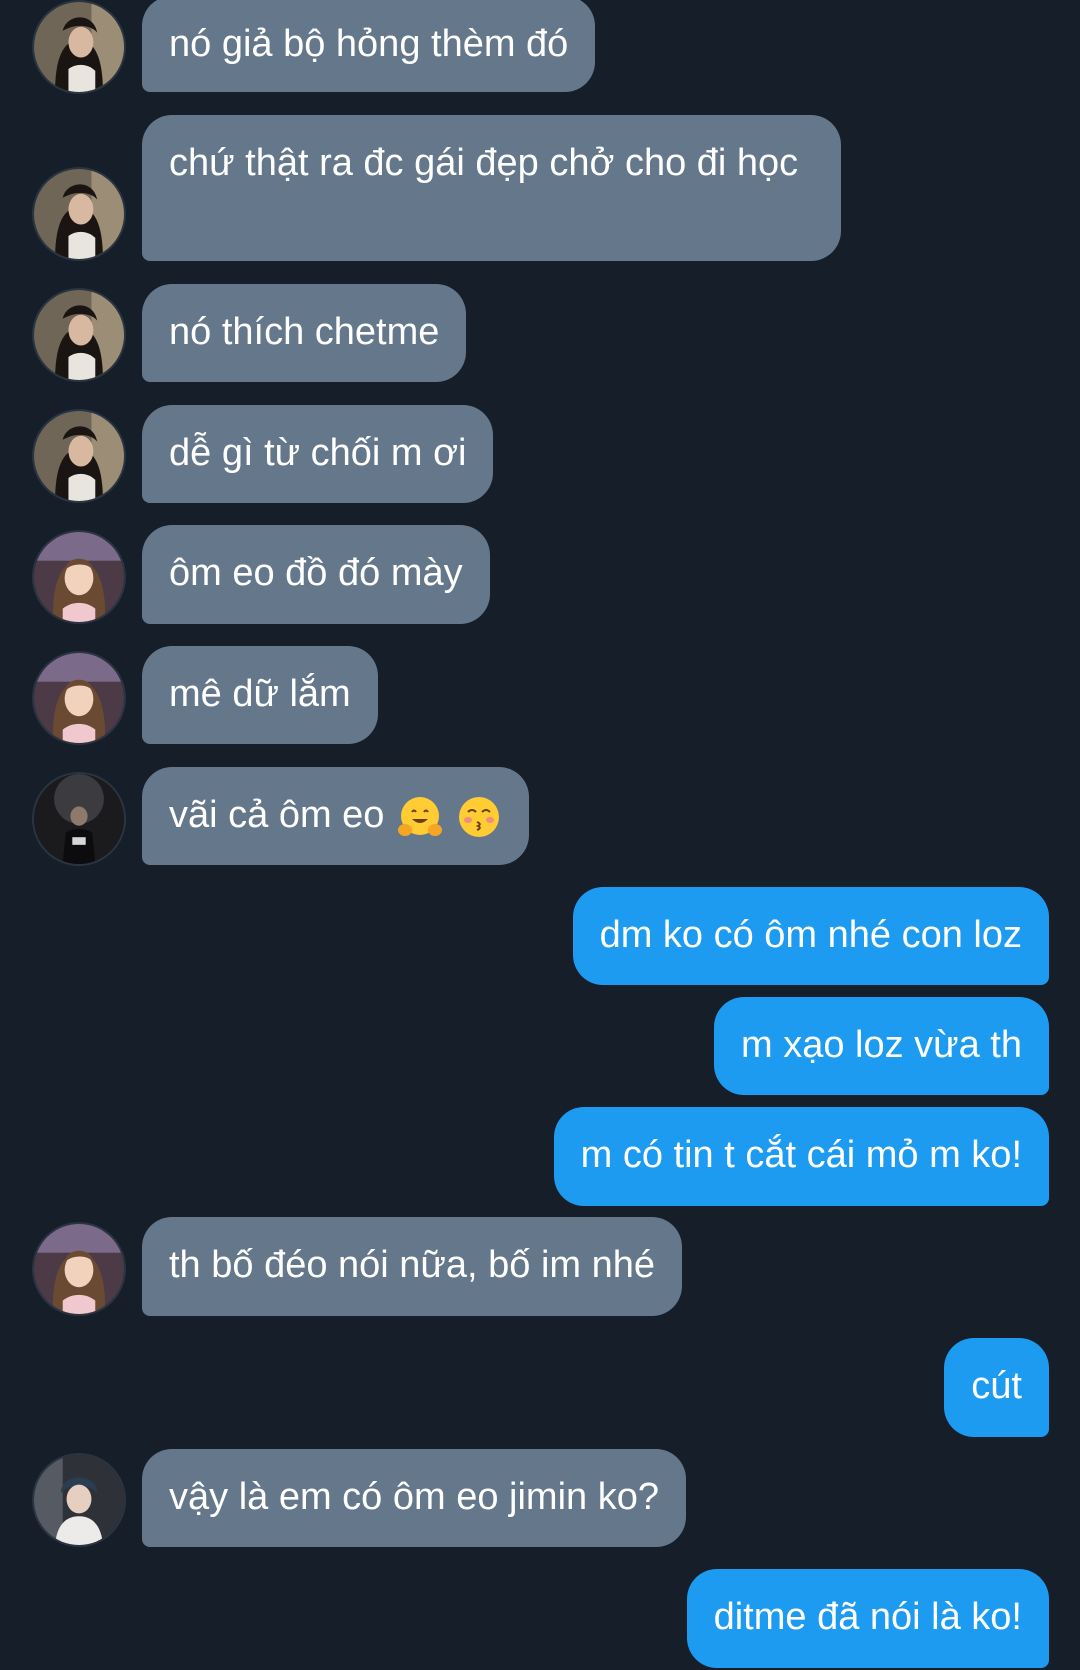 The height and width of the screenshot is (1670, 1080). What do you see at coordinates (420, 817) in the screenshot?
I see `hugging-face-emoji` at bounding box center [420, 817].